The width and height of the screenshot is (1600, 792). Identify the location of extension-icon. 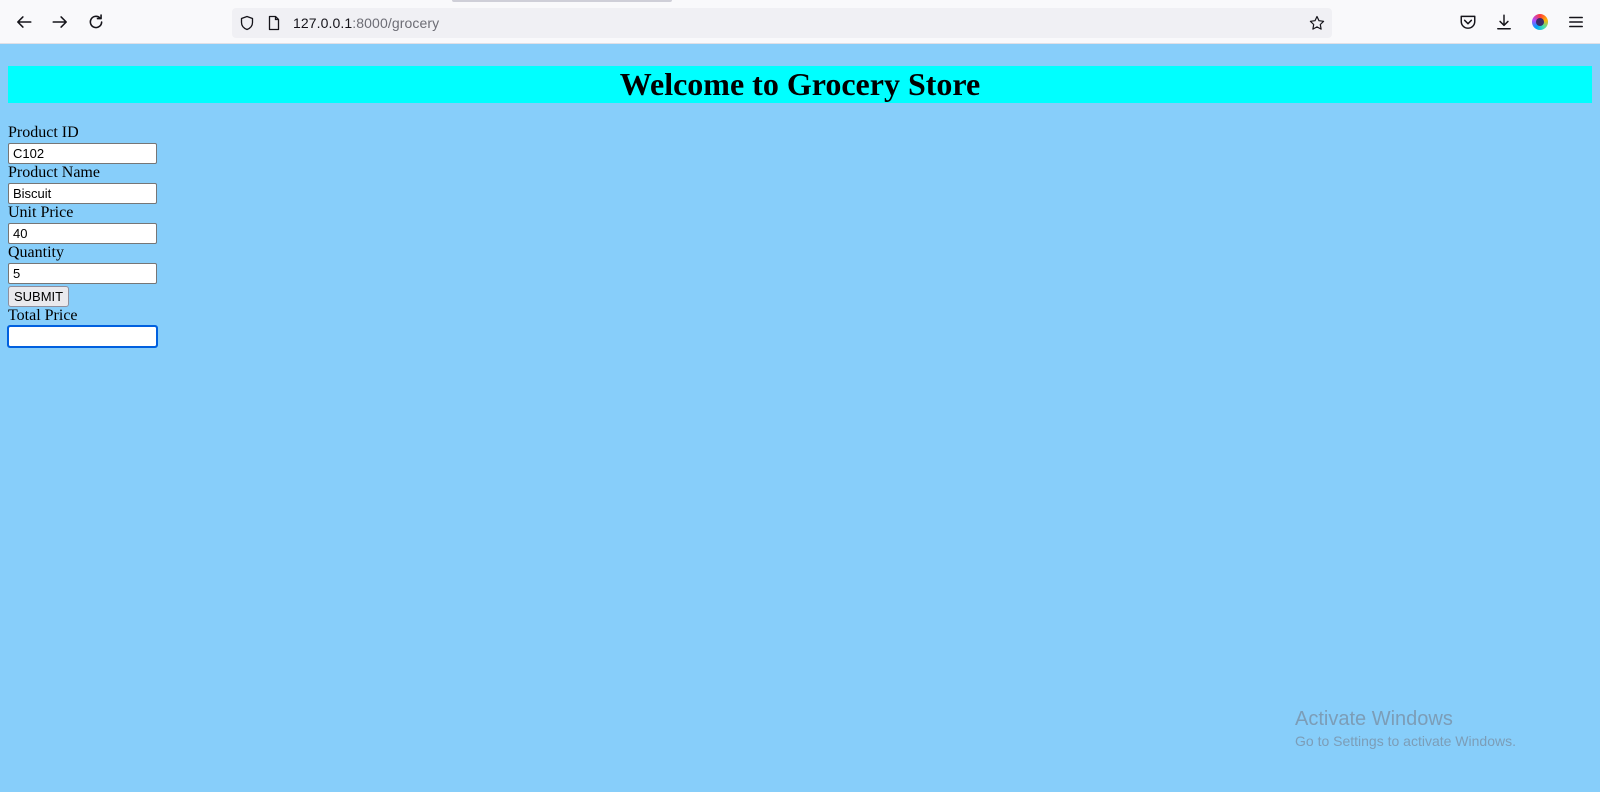
(1540, 22).